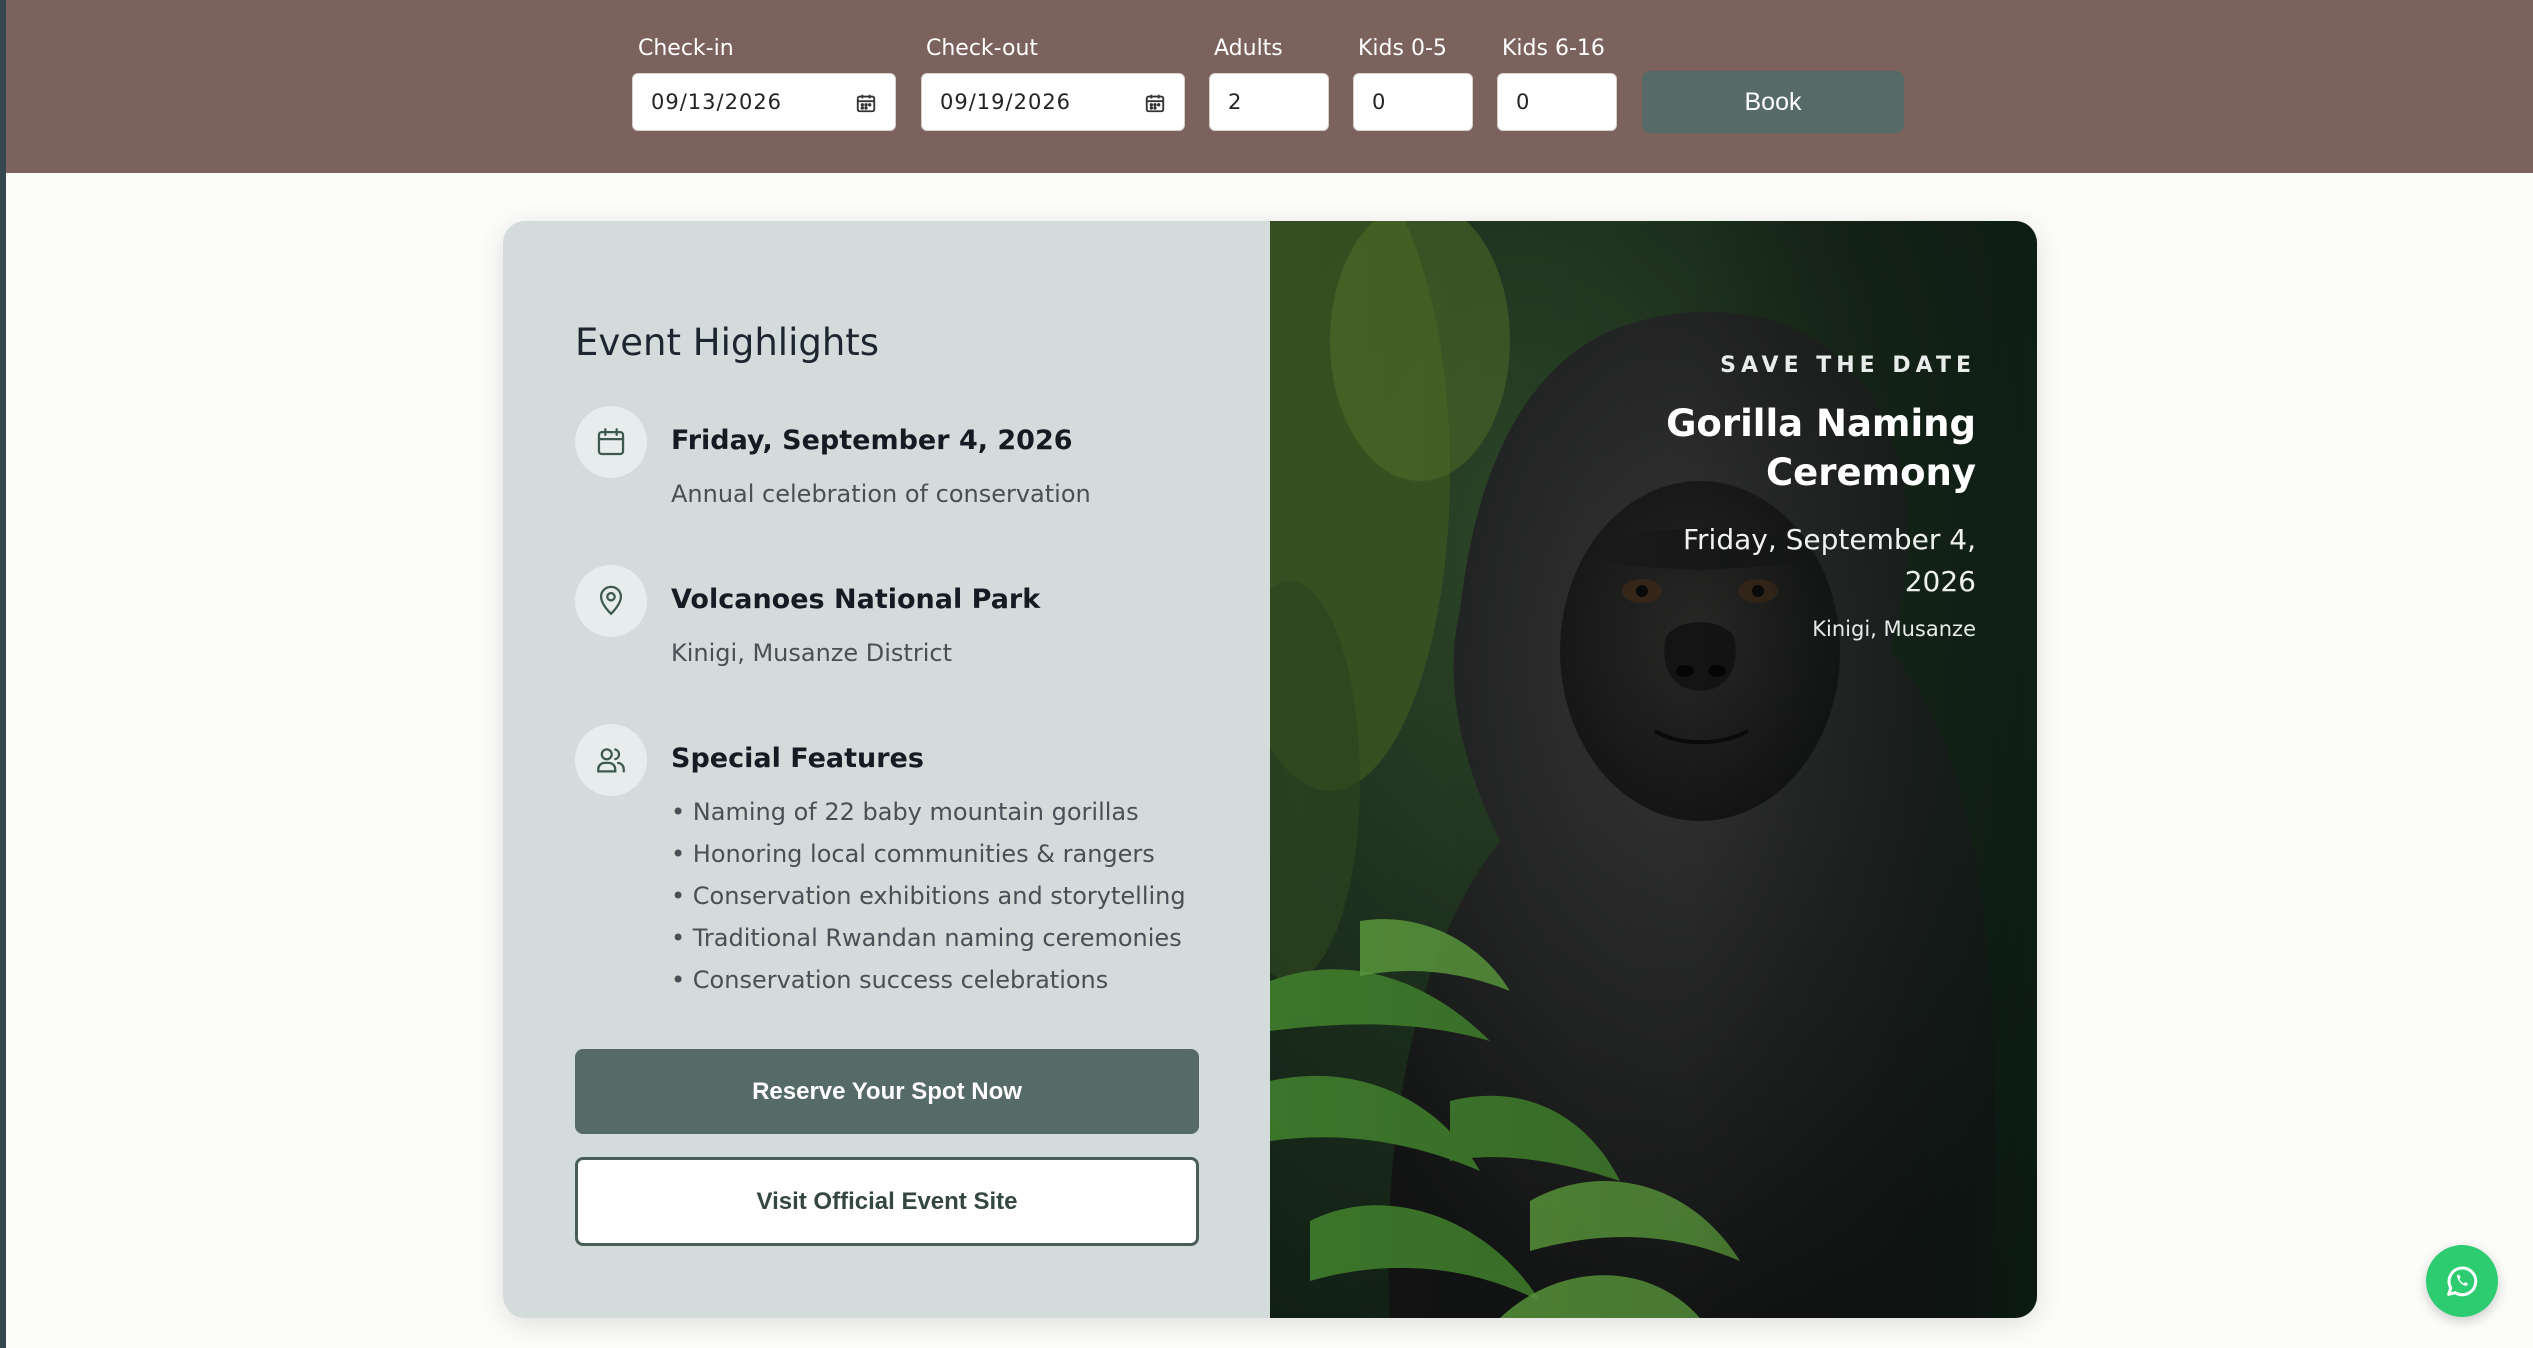  What do you see at coordinates (1848, 365) in the screenshot?
I see `save-the-date-label: SAVE THE DATE` at bounding box center [1848, 365].